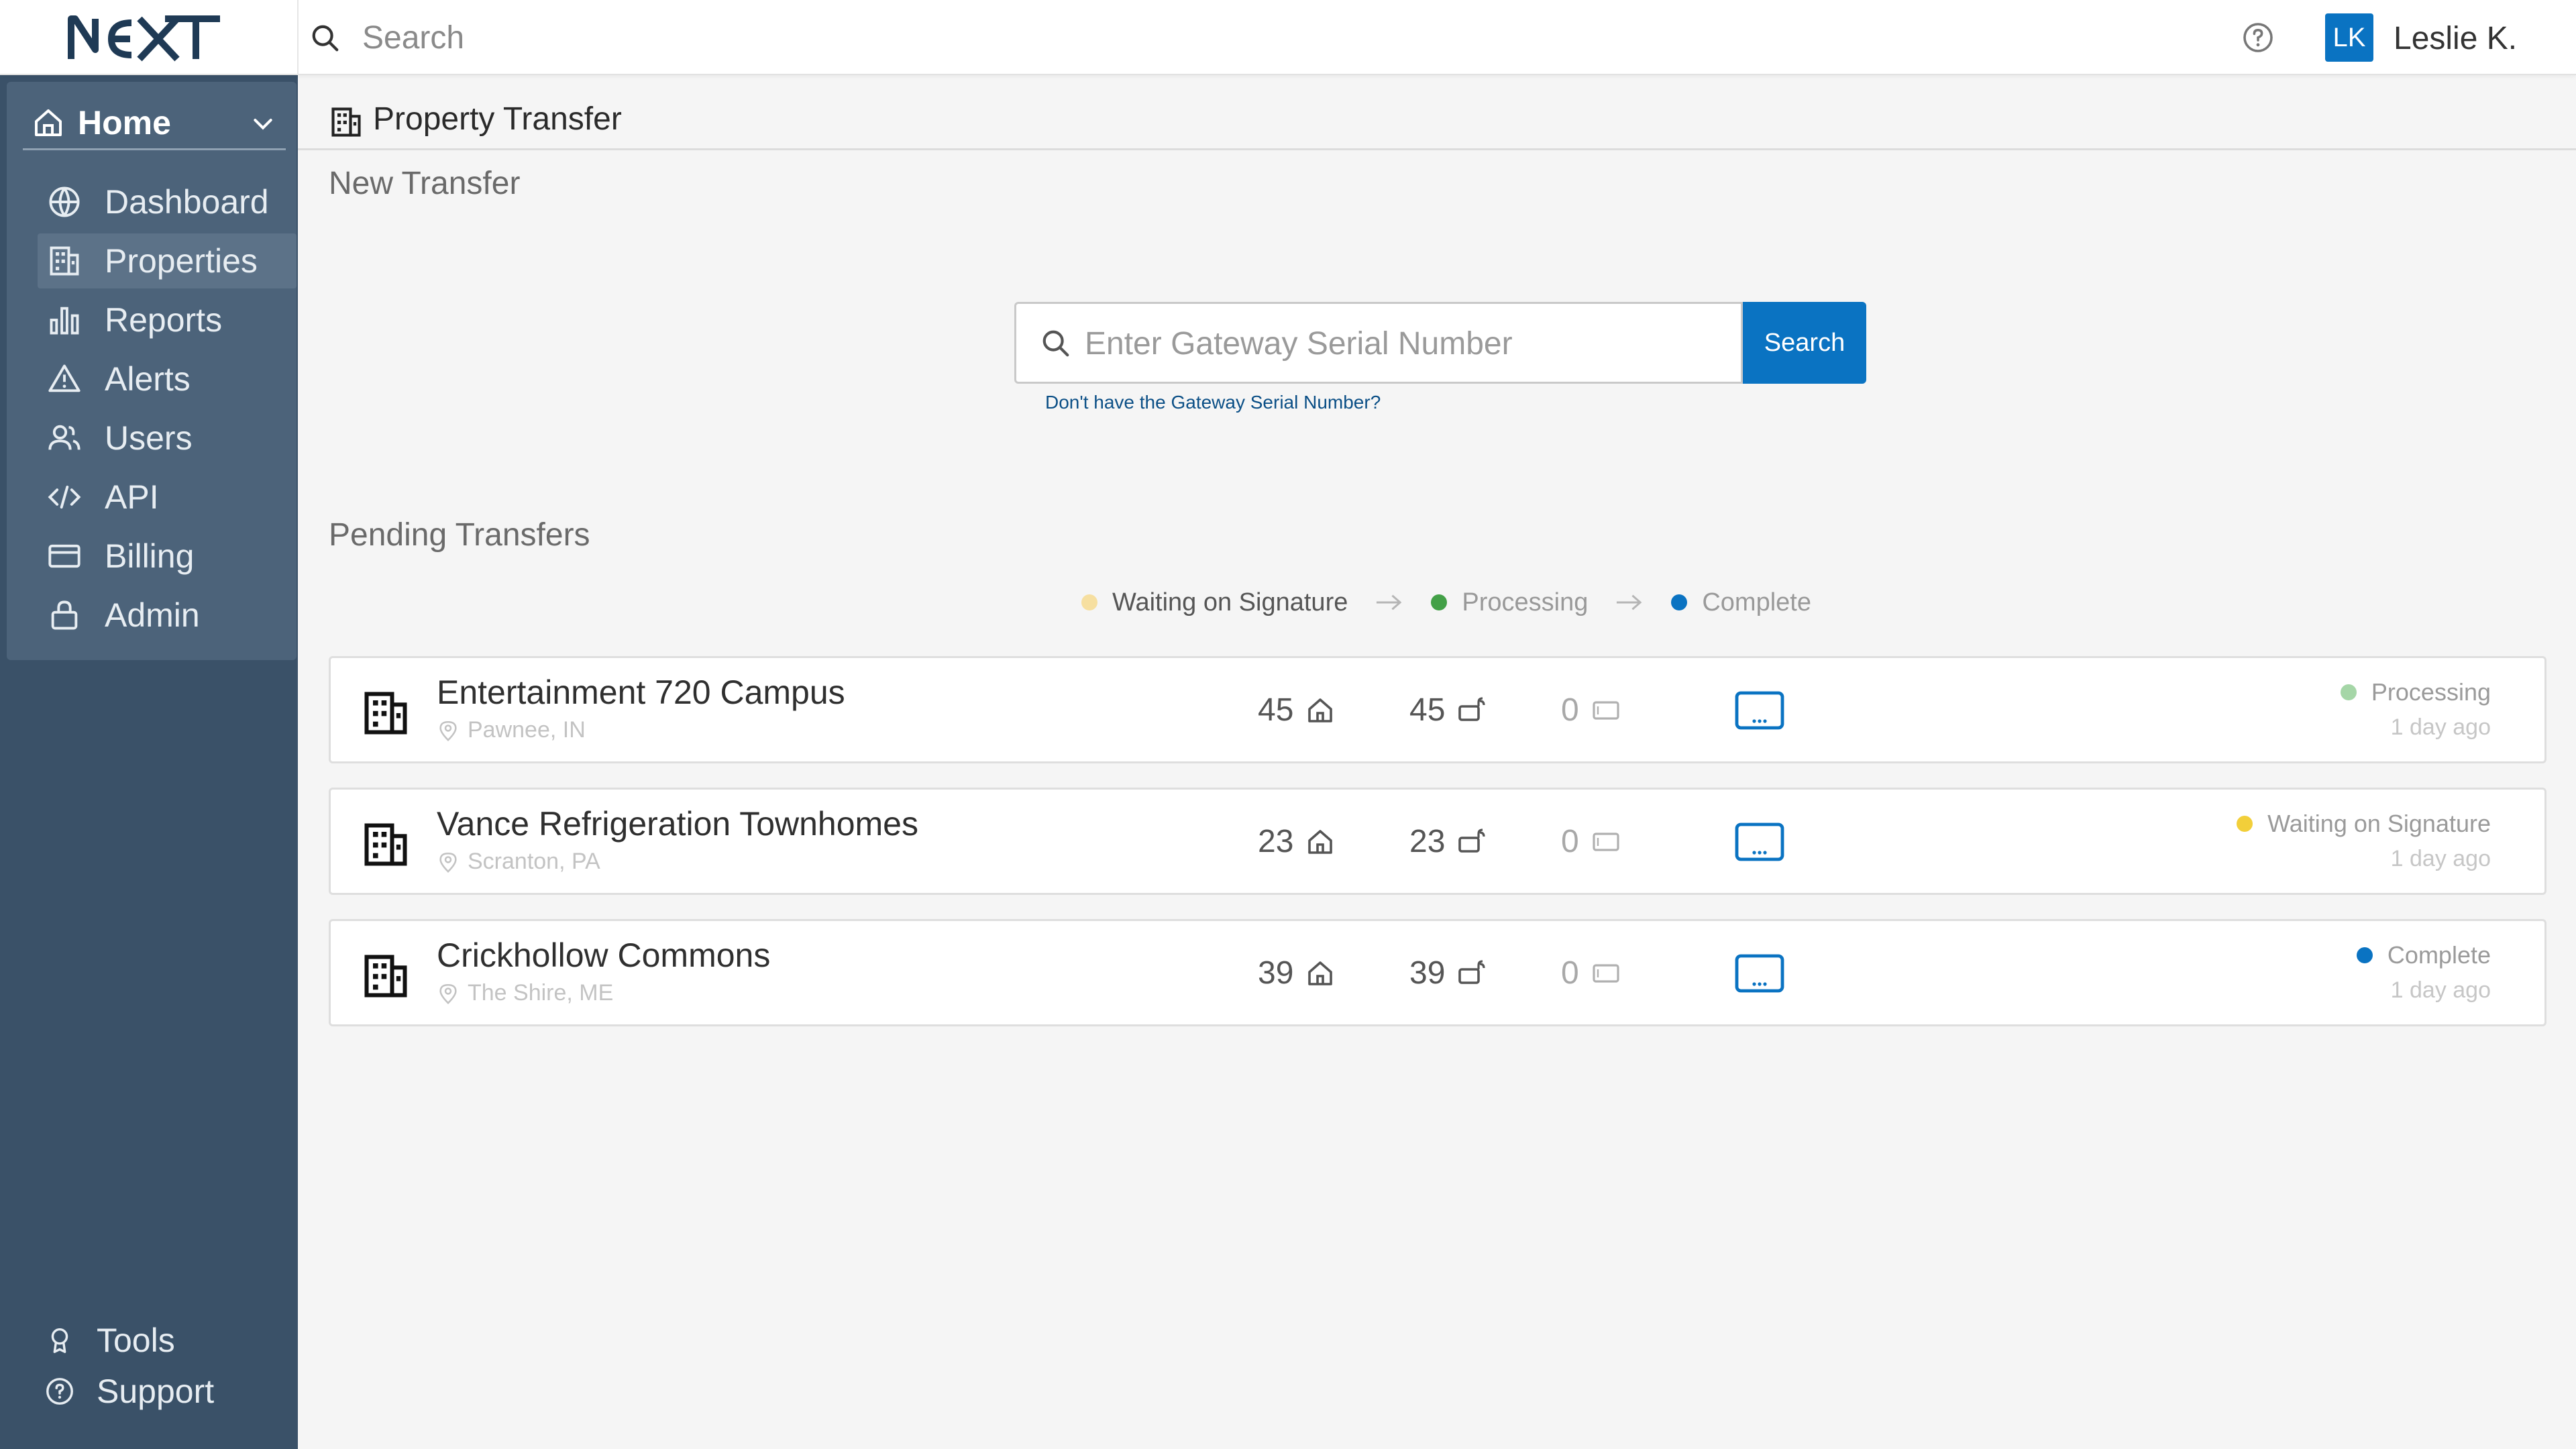  I want to click on sidebar-home-dropdown: Home, so click(154, 123).